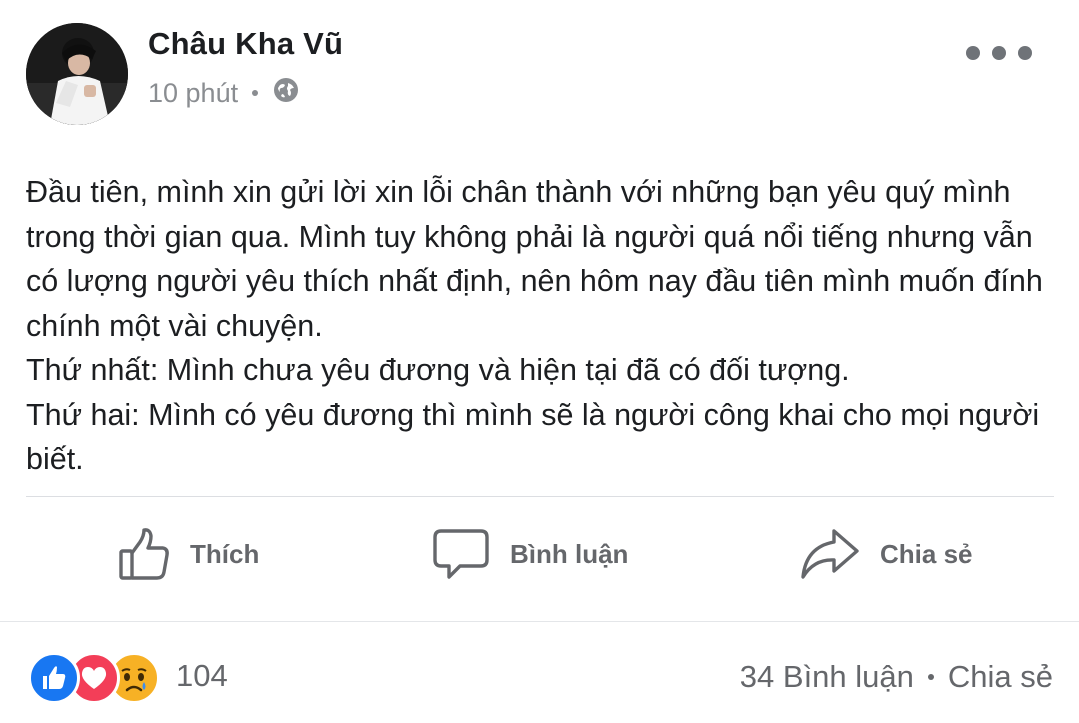 Image resolution: width=1079 pixels, height=723 pixels. I want to click on reaction-icons, so click(97, 677).